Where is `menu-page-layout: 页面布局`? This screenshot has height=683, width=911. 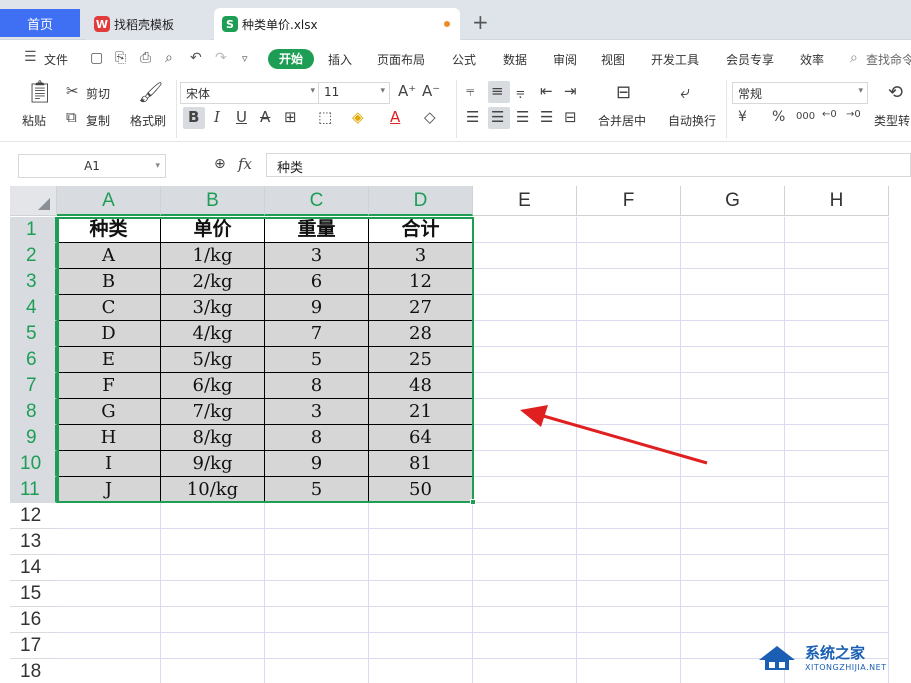
menu-page-layout: 页面布局 is located at coordinates (401, 59).